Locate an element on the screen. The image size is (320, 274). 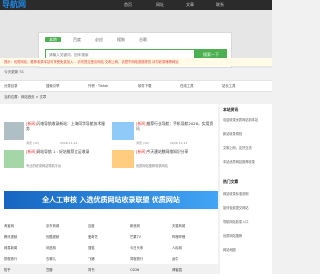
sidebar-item: 网站收录标准说明 is located at coordinates (247, 194).